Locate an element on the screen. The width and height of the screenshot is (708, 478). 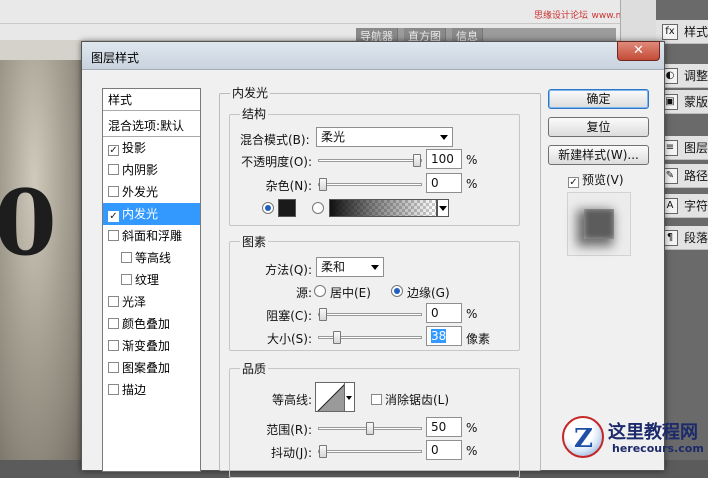
style-item: ✓ 投影 is located at coordinates (151, 148).